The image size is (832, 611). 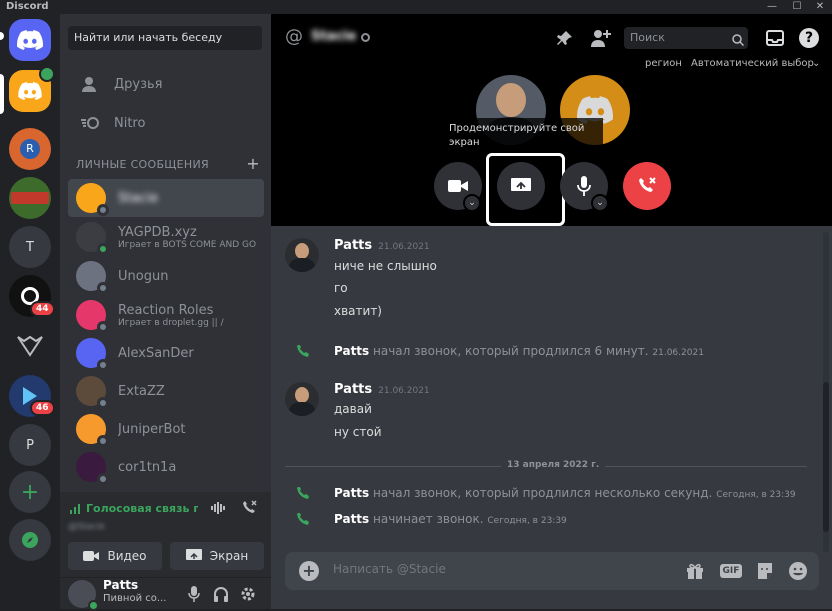 I want to click on message-text: го, so click(x=341, y=288).